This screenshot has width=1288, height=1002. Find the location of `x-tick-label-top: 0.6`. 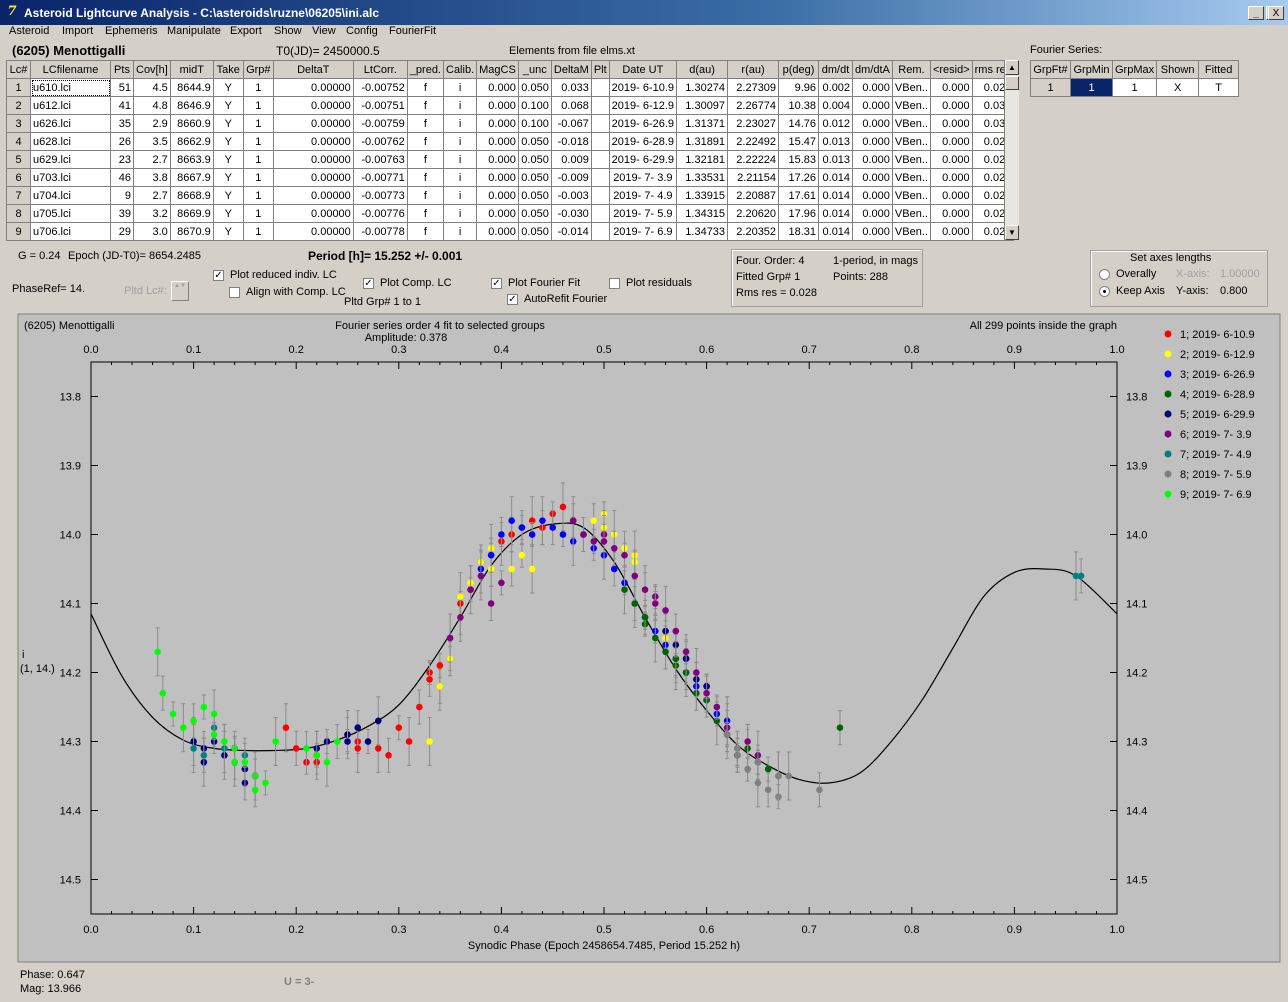

x-tick-label-top: 0.6 is located at coordinates (706, 350).